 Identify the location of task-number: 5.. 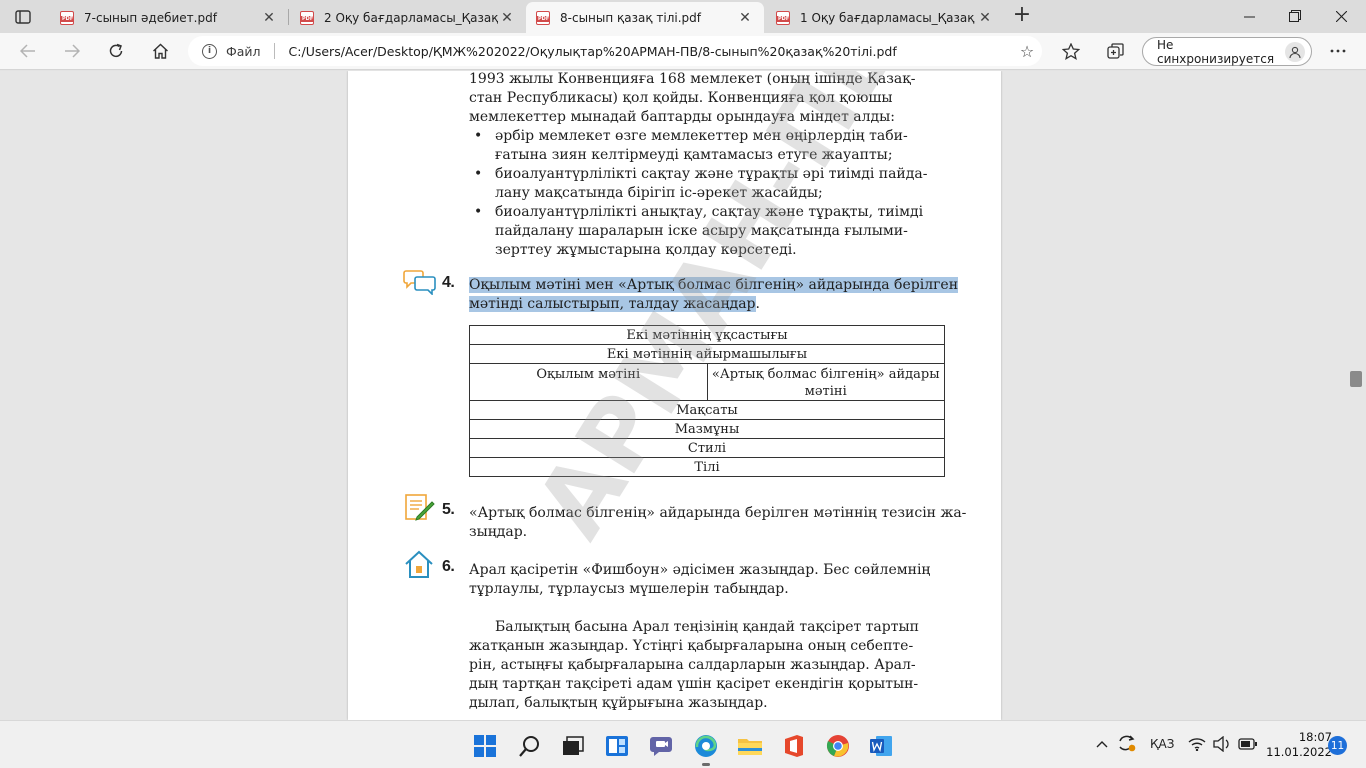
(448, 509).